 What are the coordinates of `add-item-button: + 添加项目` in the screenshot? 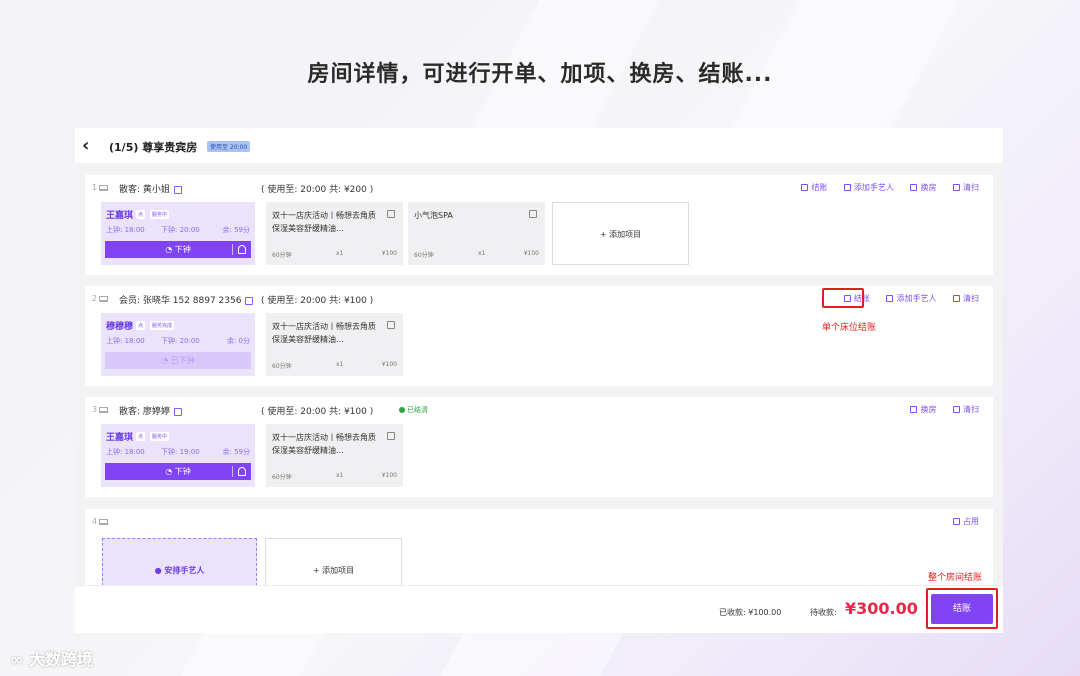 It's located at (620, 233).